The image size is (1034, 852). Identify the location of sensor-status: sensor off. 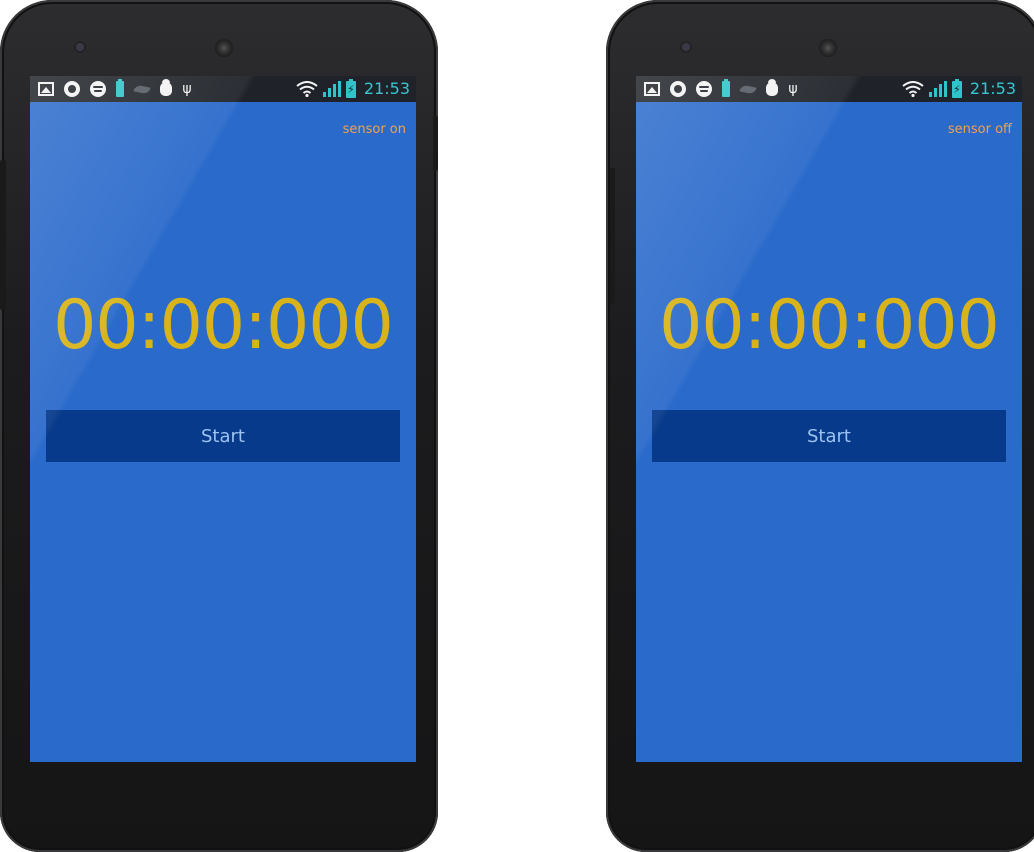
(980, 129).